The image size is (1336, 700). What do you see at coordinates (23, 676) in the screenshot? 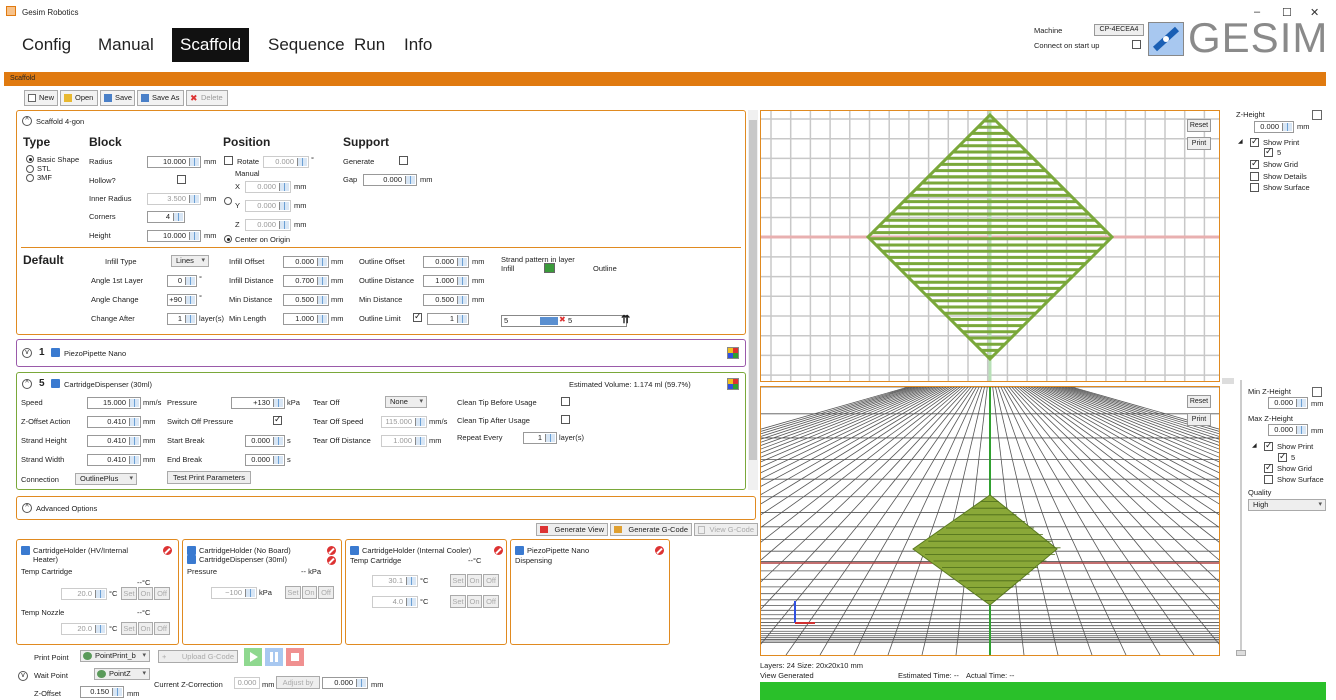
I see `expand-wait-point-button: v` at bounding box center [23, 676].